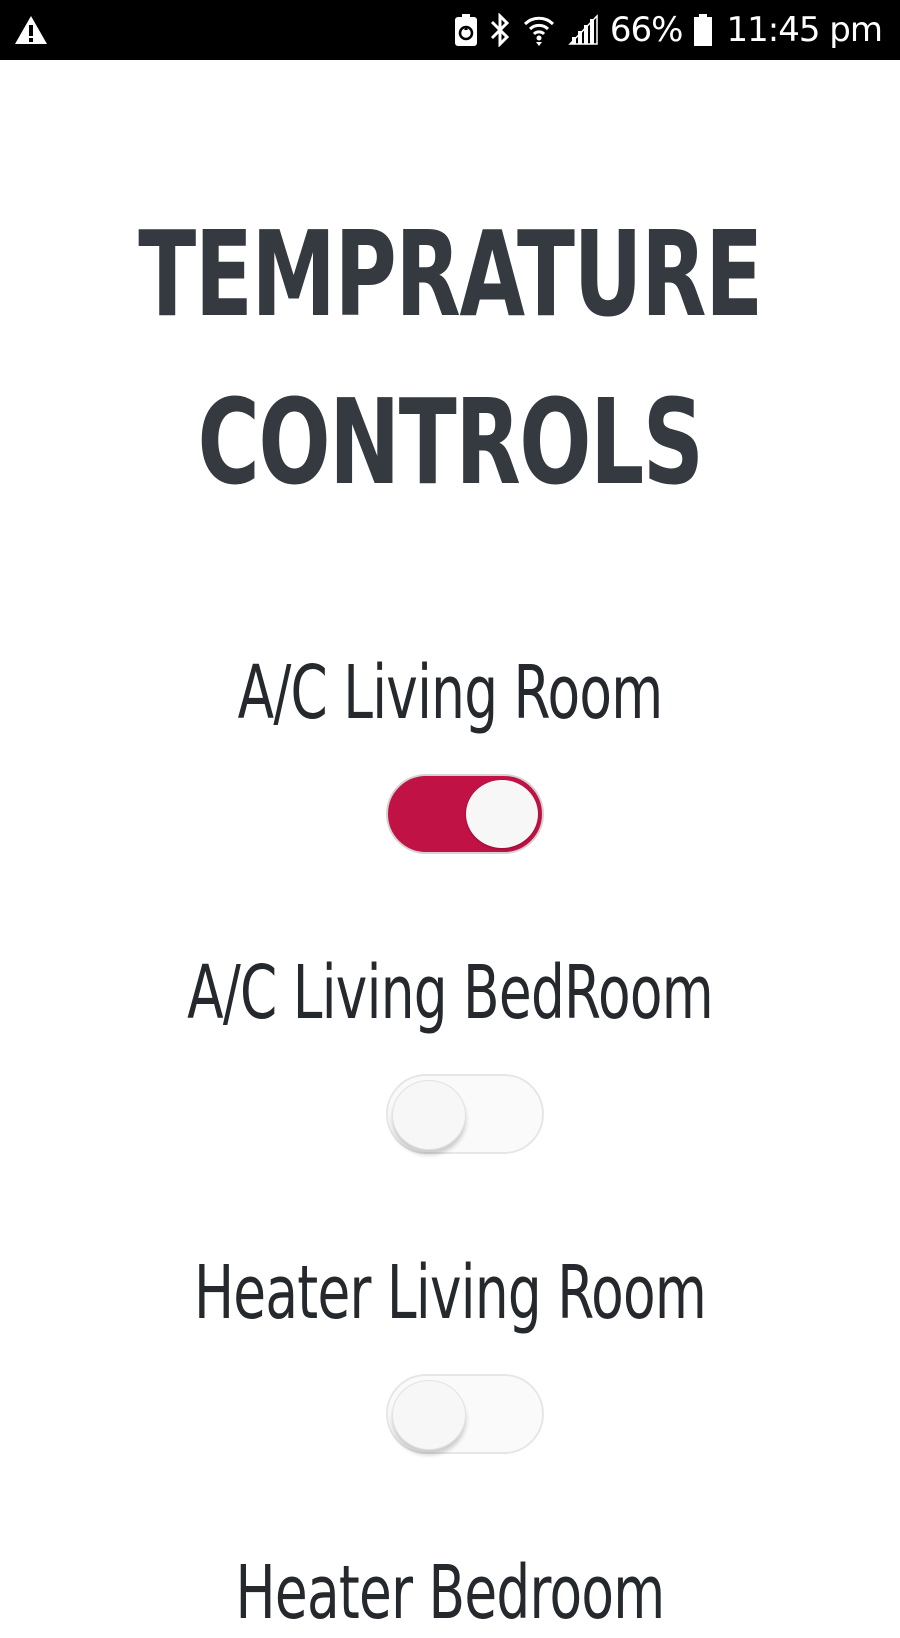 This screenshot has height=1638, width=900. What do you see at coordinates (450, 274) in the screenshot?
I see `page-title-line-1: TEMPRATURE` at bounding box center [450, 274].